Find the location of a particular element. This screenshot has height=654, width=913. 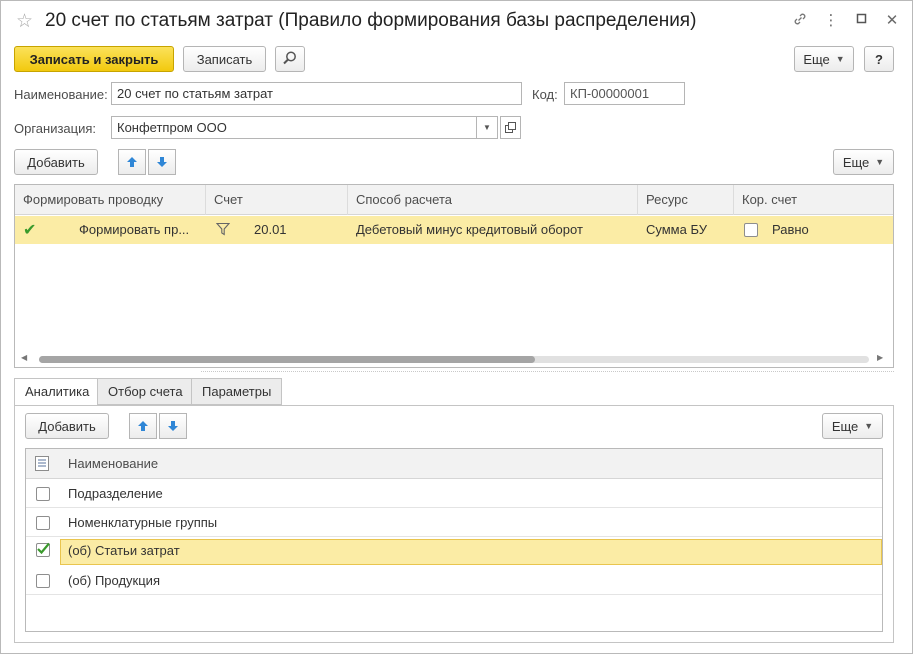

item-label: (об) Статьи затрат is located at coordinates (124, 550).